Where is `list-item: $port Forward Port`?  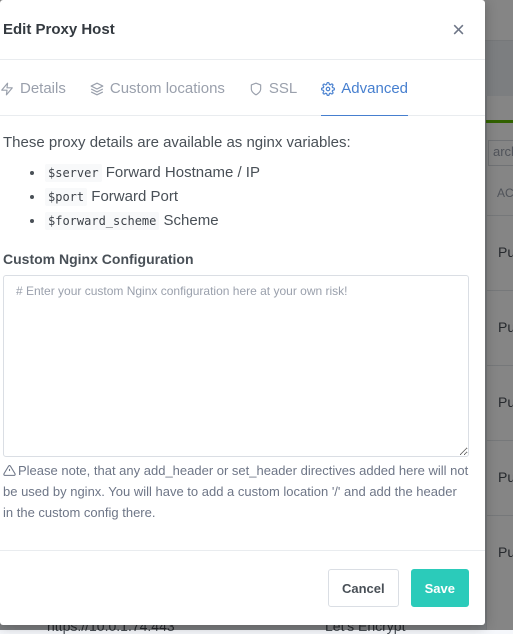 list-item: $port Forward Port is located at coordinates (257, 197).